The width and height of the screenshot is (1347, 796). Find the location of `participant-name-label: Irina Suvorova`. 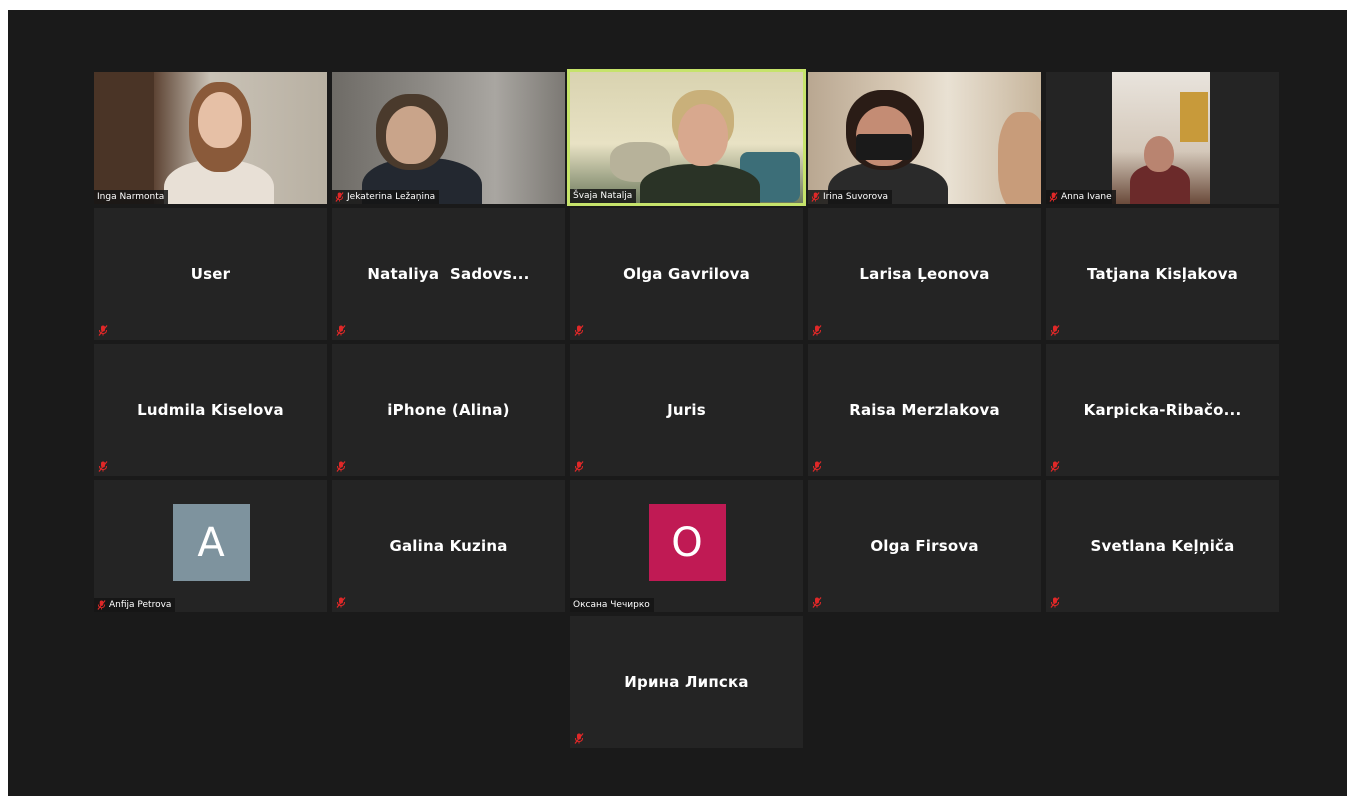

participant-name-label: Irina Suvorova is located at coordinates (850, 197).